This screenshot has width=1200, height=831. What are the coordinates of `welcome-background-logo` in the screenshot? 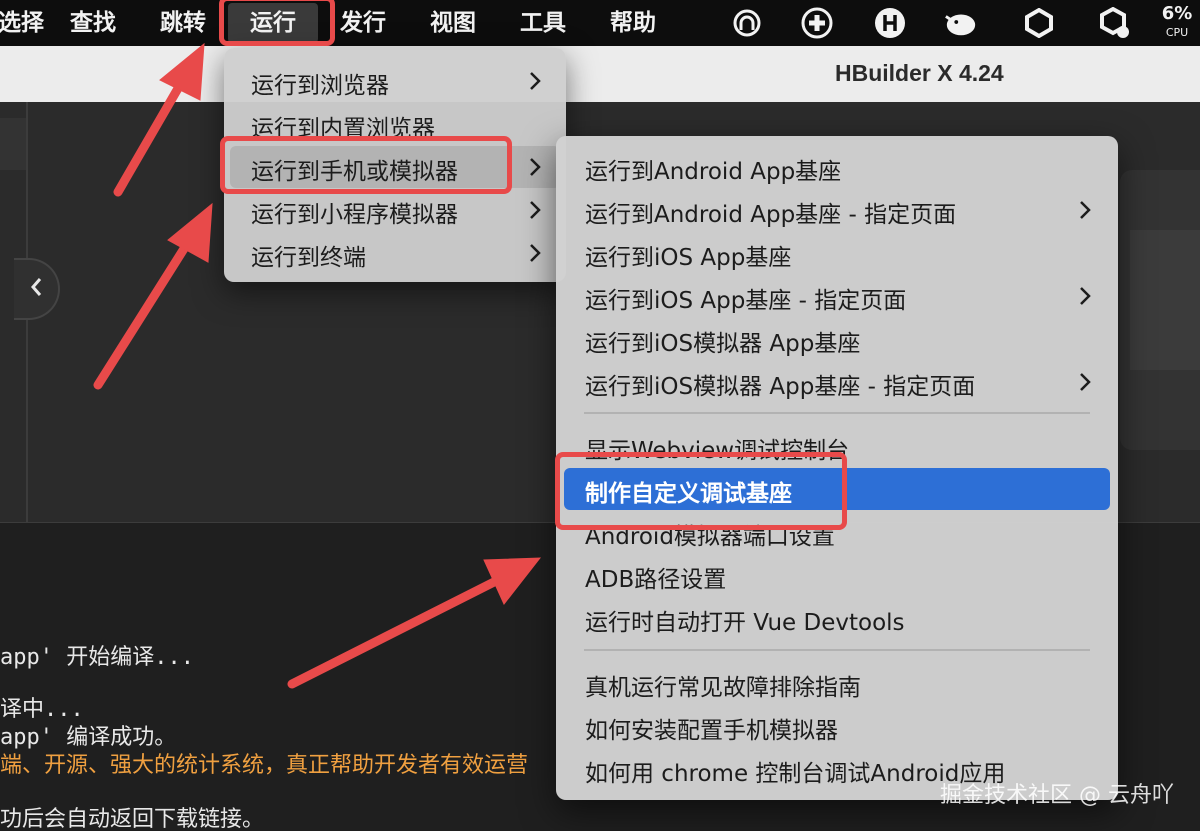 It's located at (1165, 300).